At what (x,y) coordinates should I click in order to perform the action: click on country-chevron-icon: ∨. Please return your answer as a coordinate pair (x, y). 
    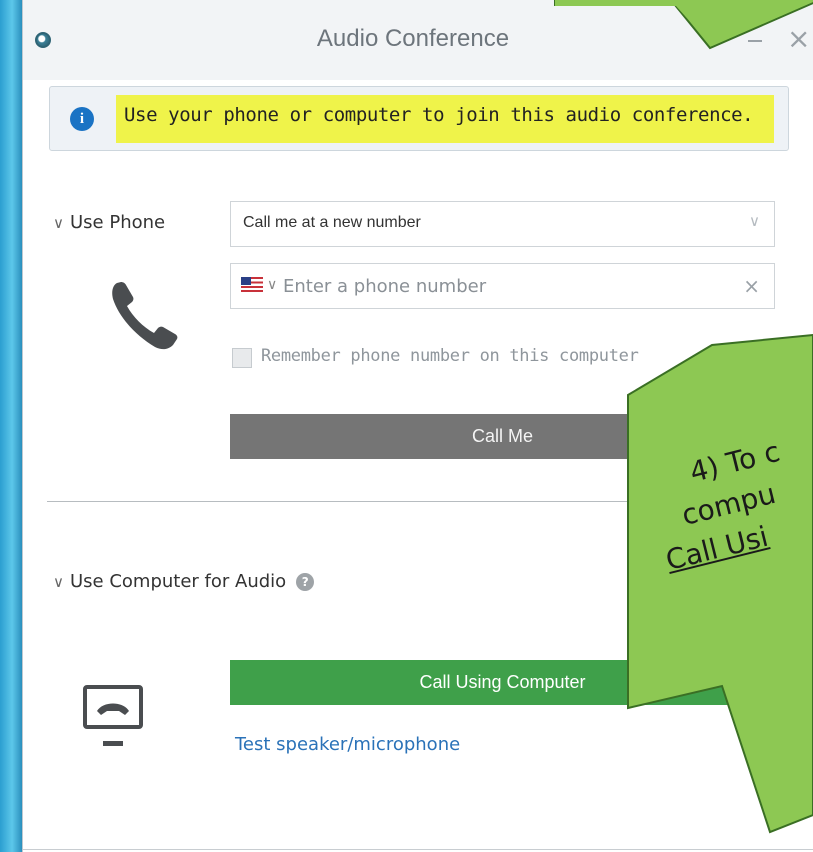
    Looking at the image, I should click on (272, 285).